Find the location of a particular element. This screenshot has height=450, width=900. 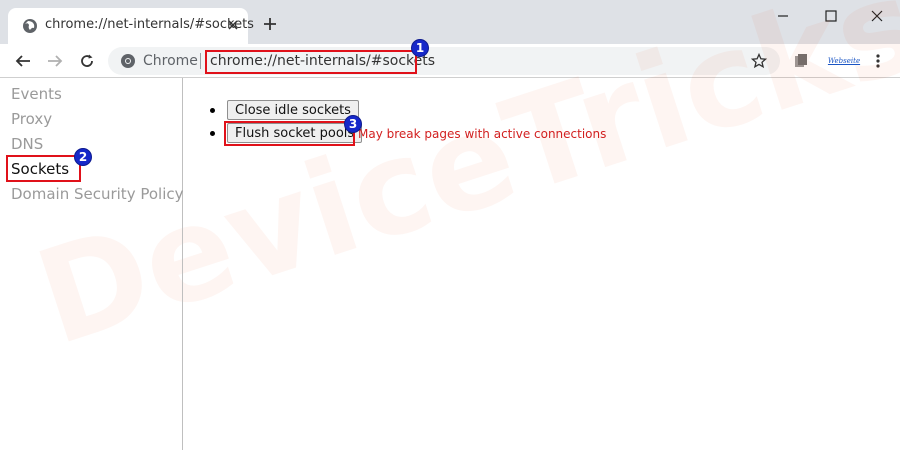

more-menu-icon is located at coordinates (878, 61).